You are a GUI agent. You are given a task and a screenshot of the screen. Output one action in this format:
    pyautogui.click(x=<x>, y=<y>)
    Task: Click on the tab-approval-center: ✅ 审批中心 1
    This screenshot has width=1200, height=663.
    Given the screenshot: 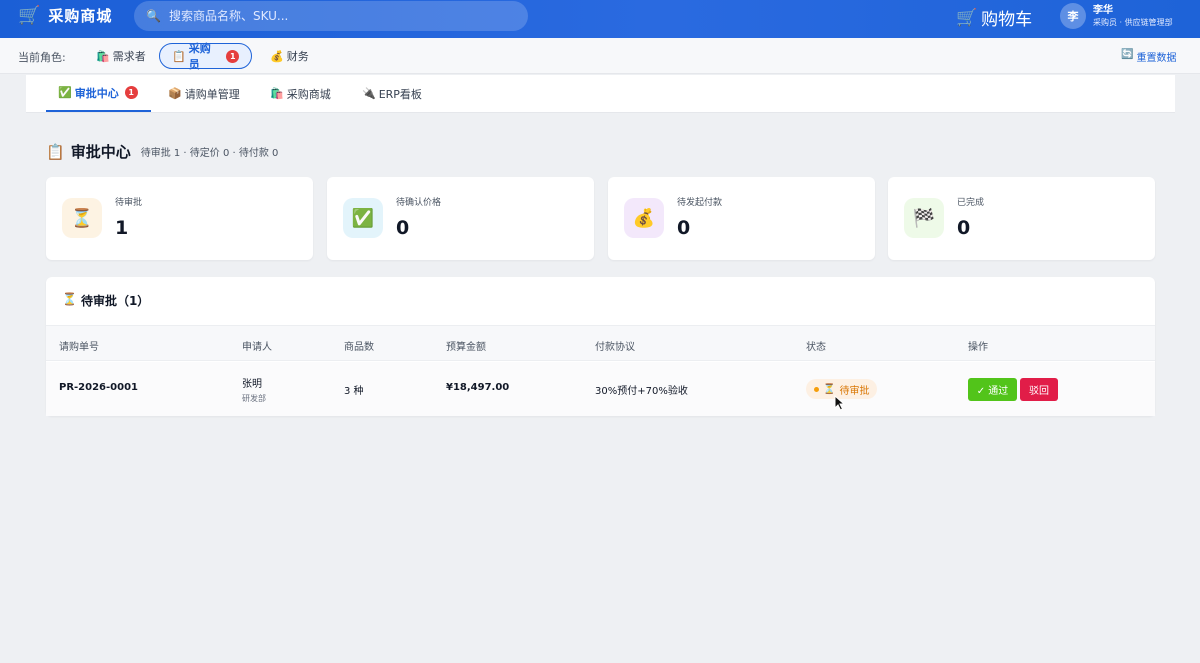 What is the action you would take?
    pyautogui.click(x=98, y=93)
    